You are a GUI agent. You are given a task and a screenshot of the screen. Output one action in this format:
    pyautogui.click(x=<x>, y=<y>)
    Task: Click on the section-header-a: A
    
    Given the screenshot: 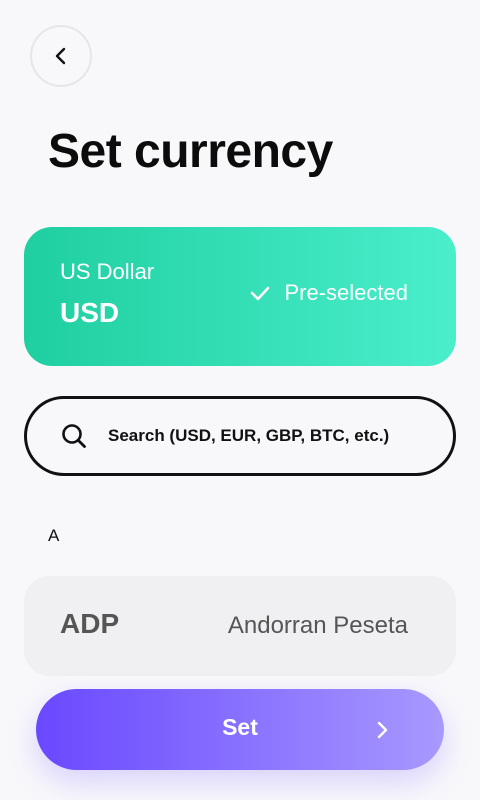 What is the action you would take?
    pyautogui.click(x=54, y=535)
    